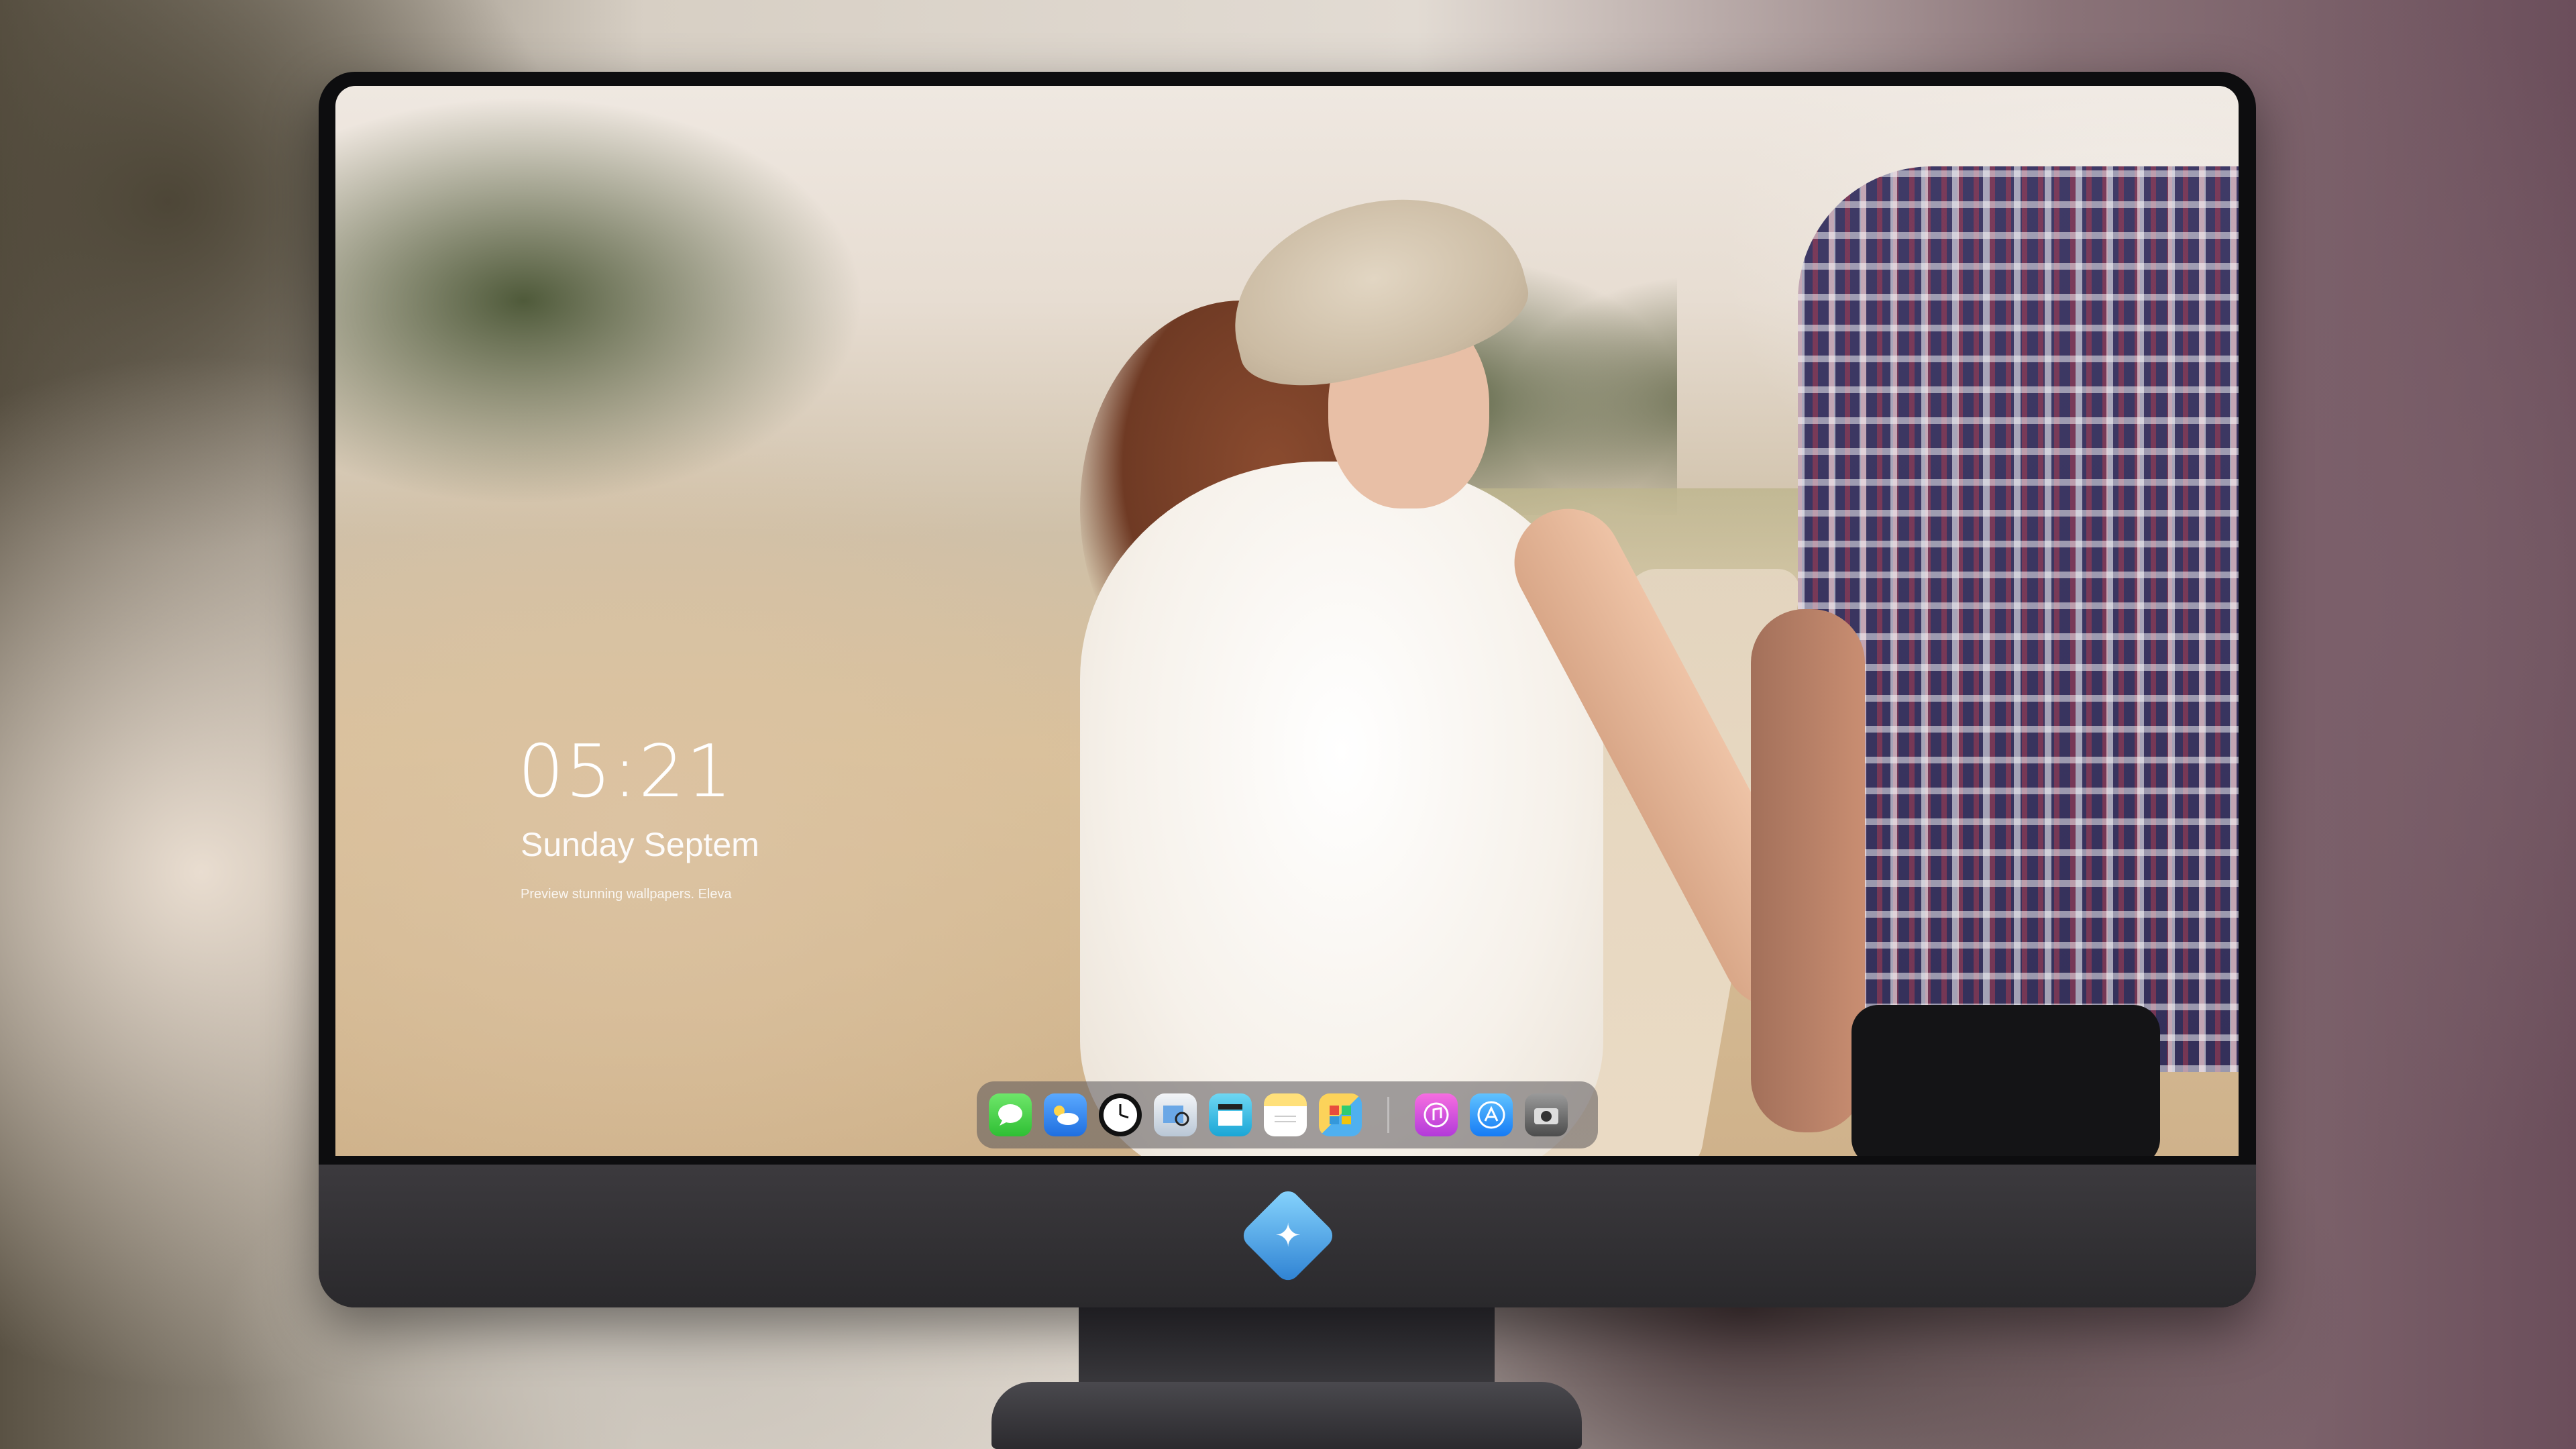 Image resolution: width=2576 pixels, height=1449 pixels. Describe the element at coordinates (626, 772) in the screenshot. I see `lock-time: 05:21` at that location.